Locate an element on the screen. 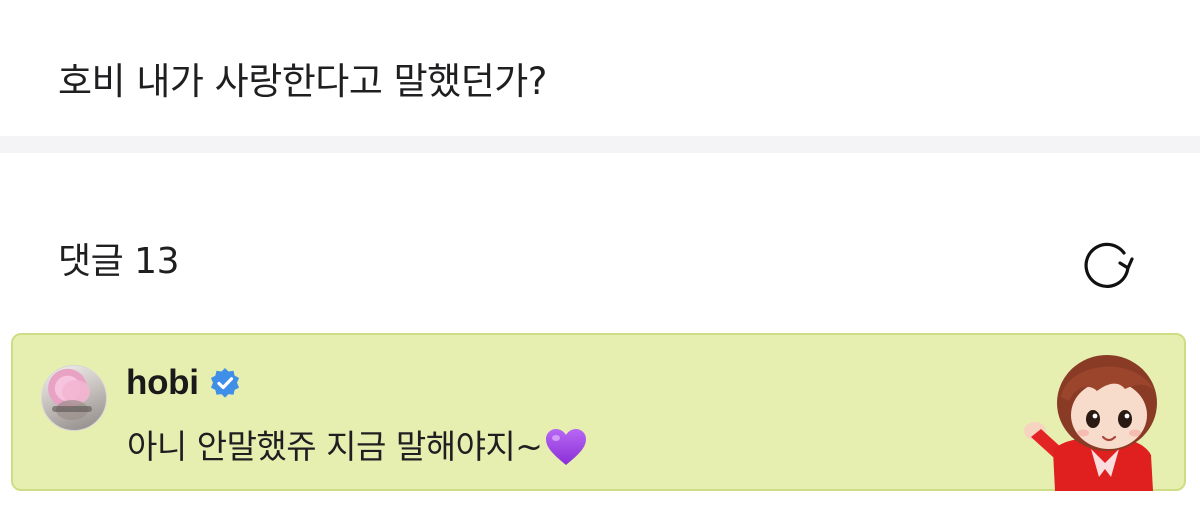 This screenshot has width=1200, height=525. comments-header: 댓글 13 is located at coordinates (119, 261).